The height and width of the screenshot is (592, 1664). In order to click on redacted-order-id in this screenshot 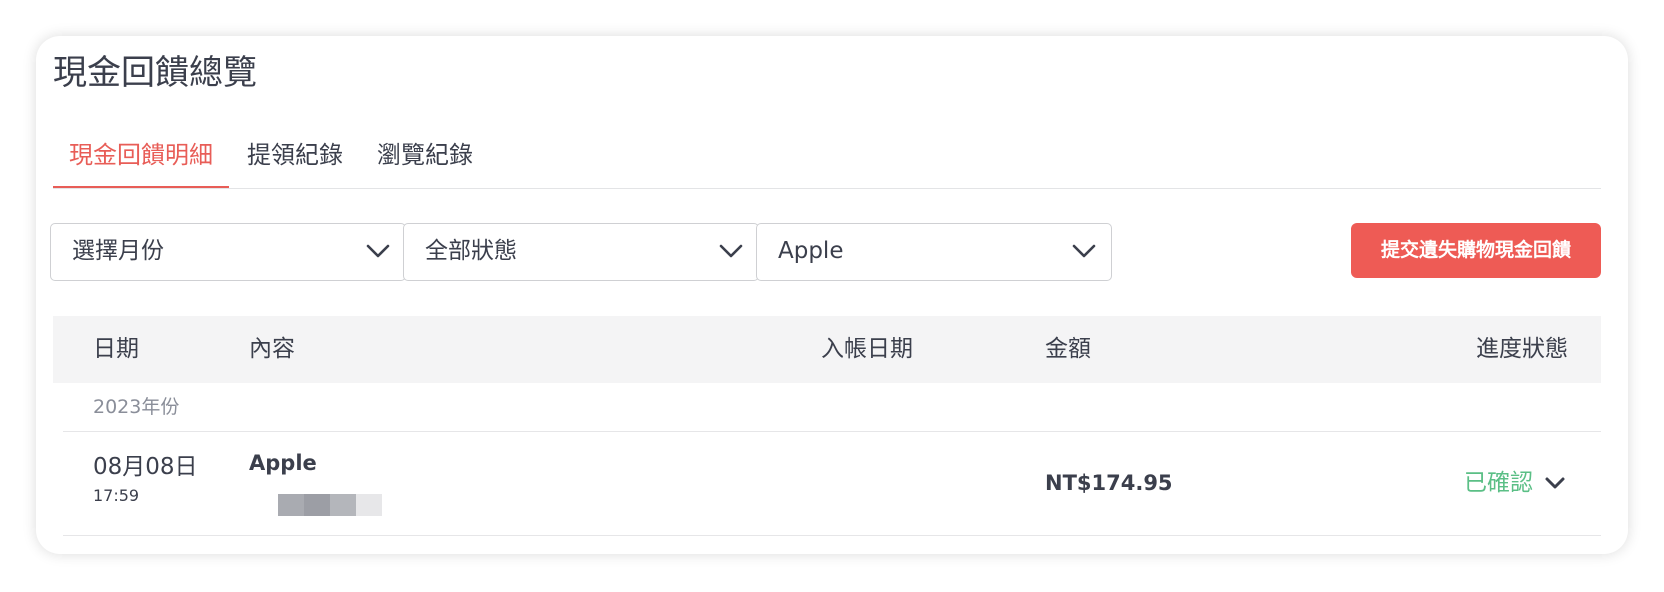, I will do `click(330, 505)`.